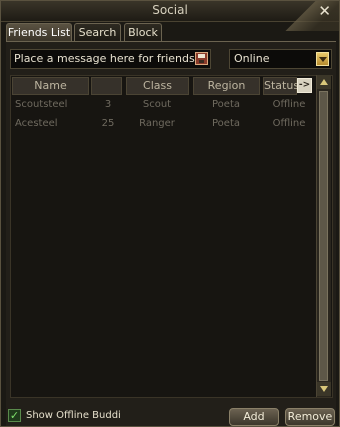  Describe the element at coordinates (39, 32) in the screenshot. I see `tab-friends-list: Friends List` at that location.